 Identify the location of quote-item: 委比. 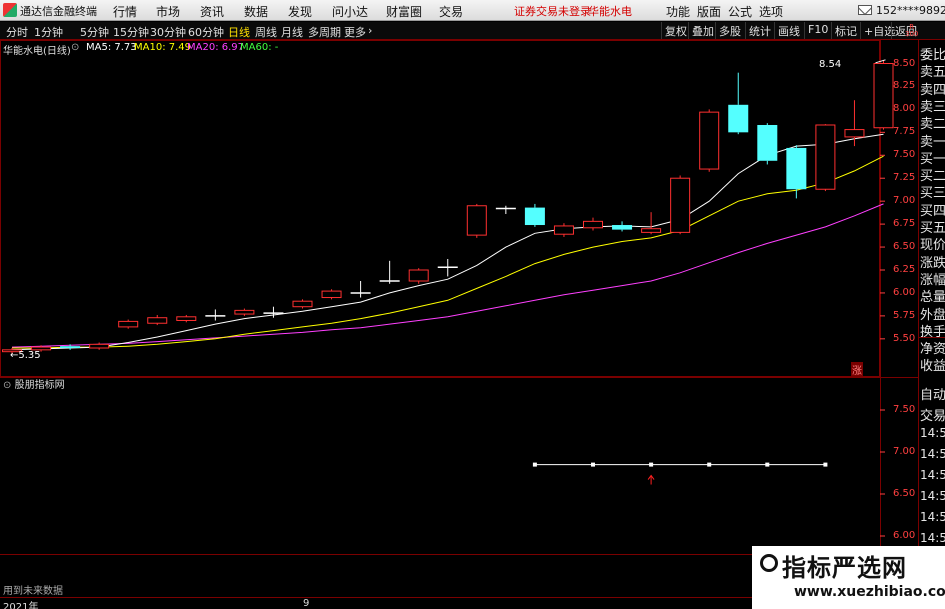
(932, 55).